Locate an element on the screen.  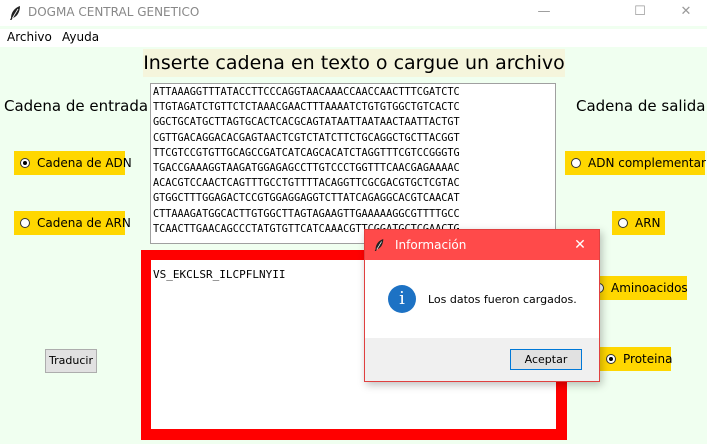
dialog-title-bar: Información ✕ is located at coordinates (482, 245).